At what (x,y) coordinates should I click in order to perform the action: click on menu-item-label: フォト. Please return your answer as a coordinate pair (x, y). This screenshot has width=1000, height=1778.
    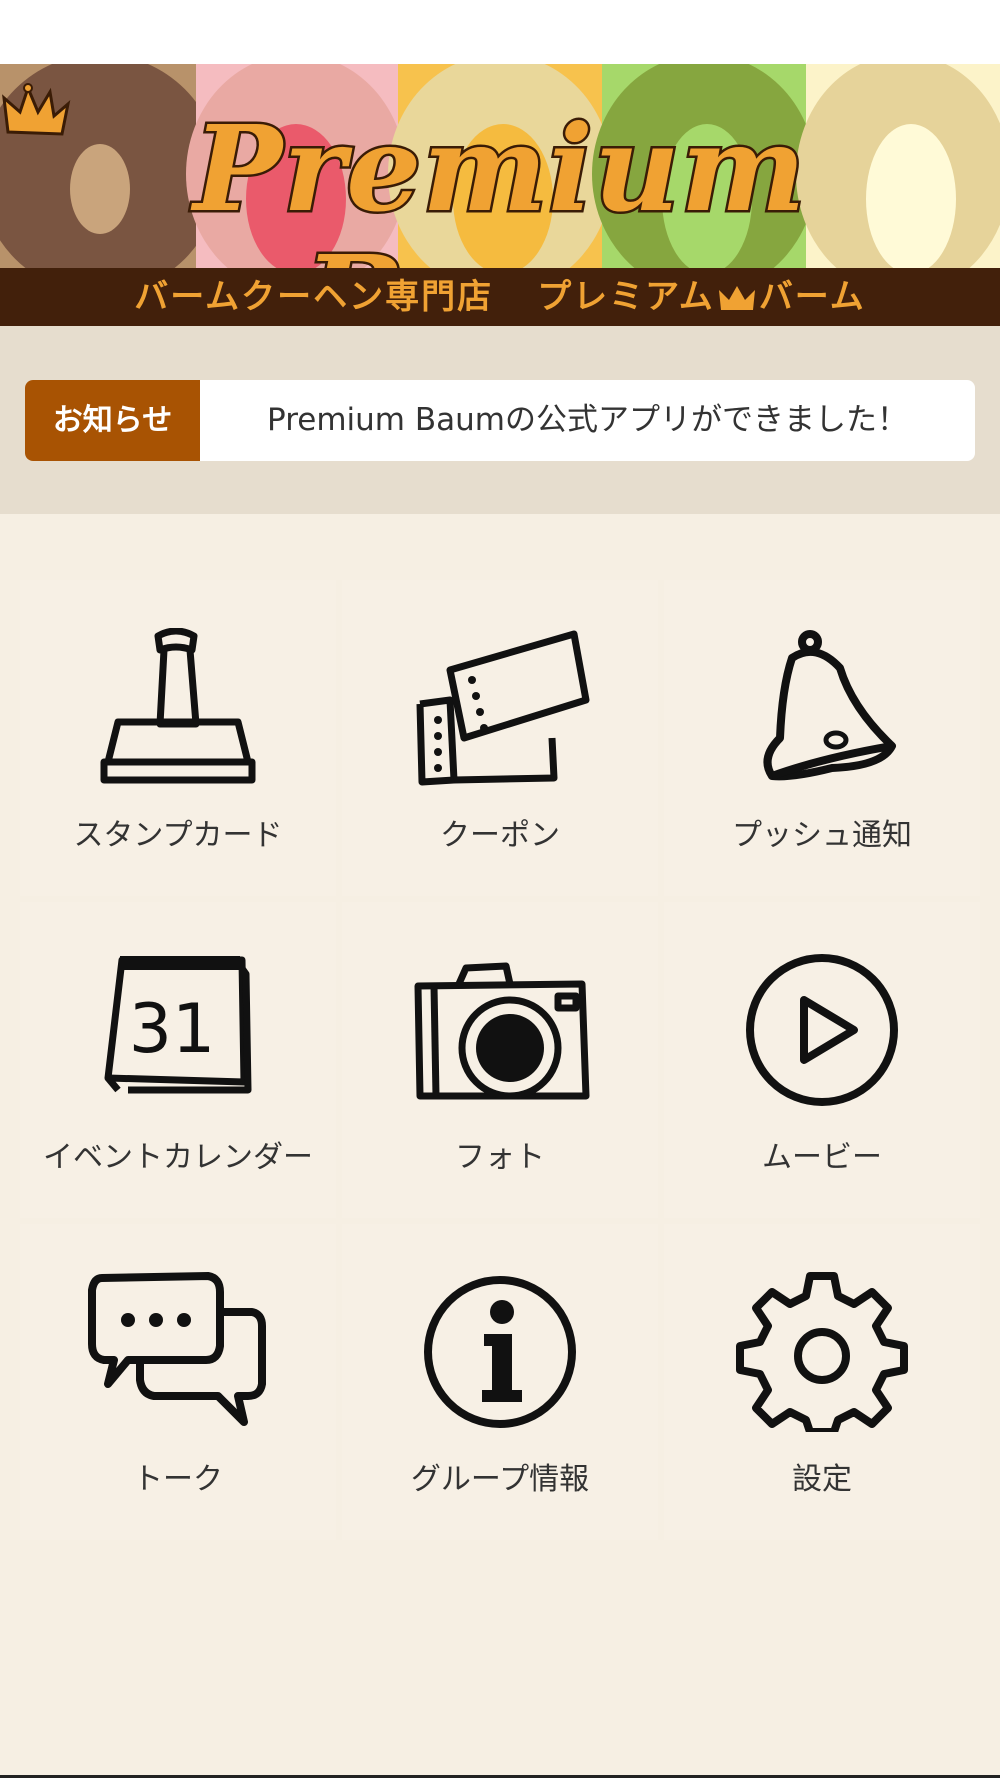
    Looking at the image, I should click on (500, 1157).